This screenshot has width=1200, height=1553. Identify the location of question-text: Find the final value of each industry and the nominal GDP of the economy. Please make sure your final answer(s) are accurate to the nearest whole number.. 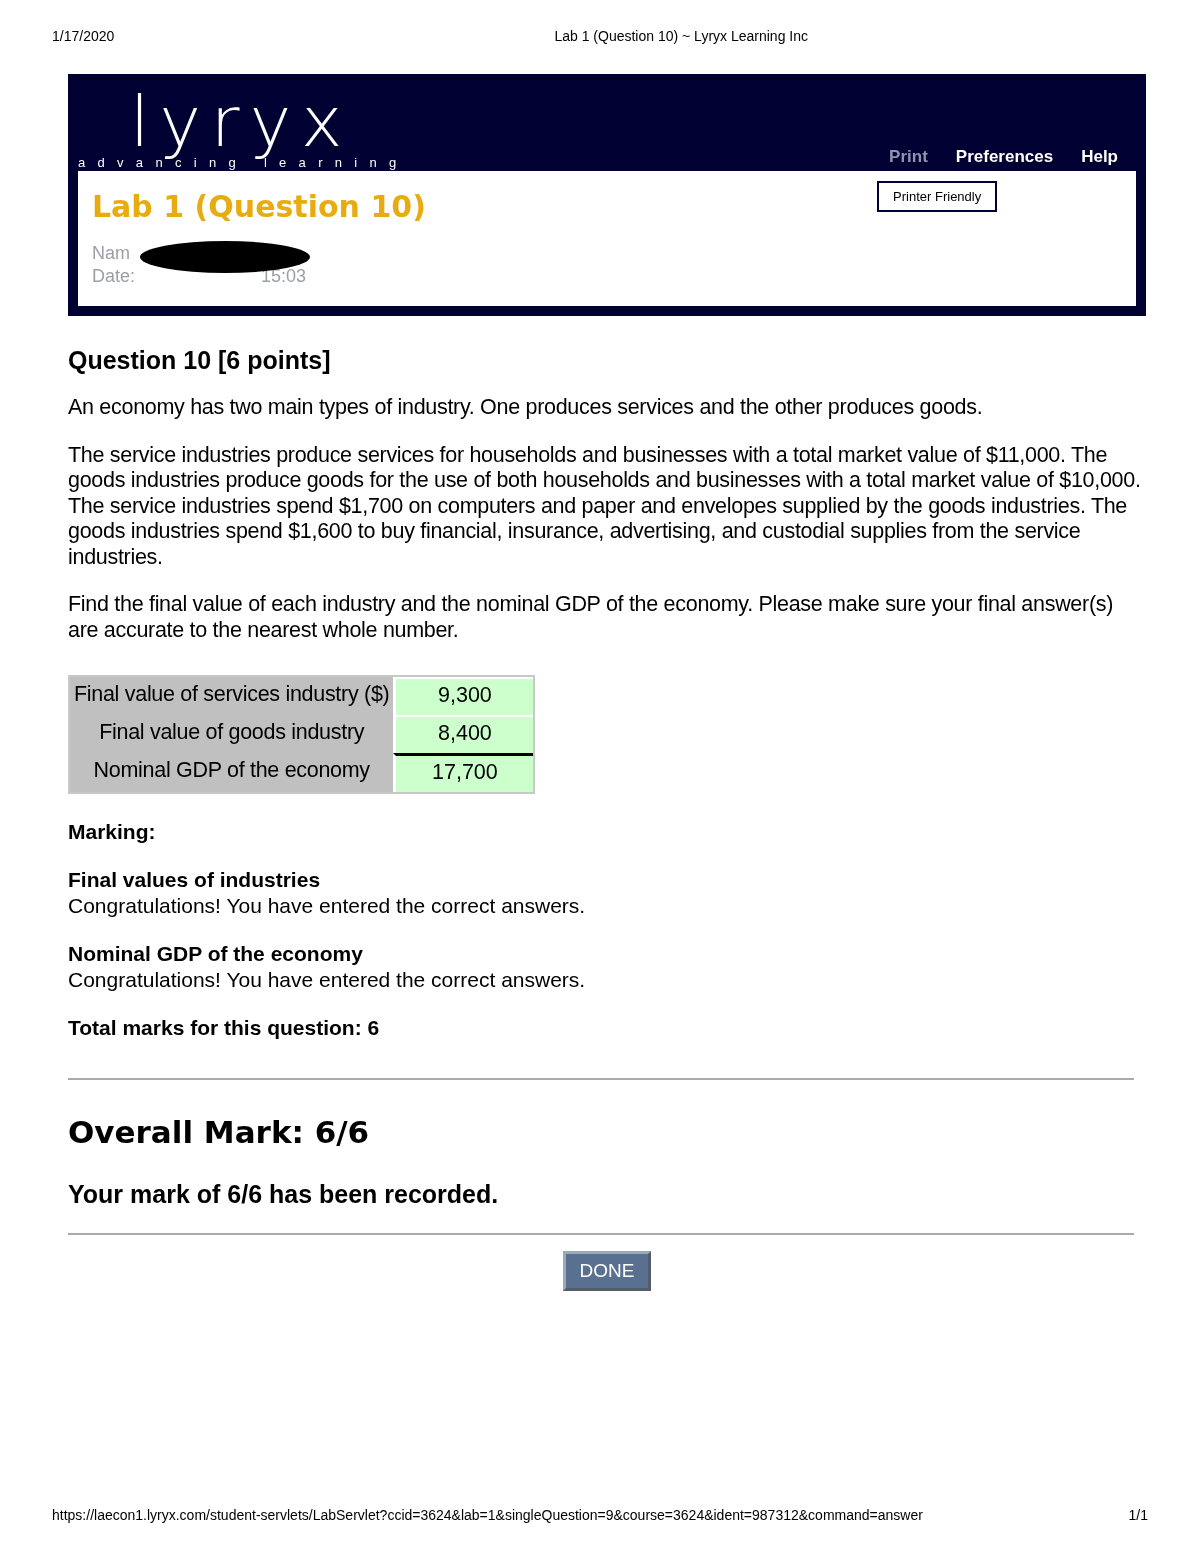
(591, 617).